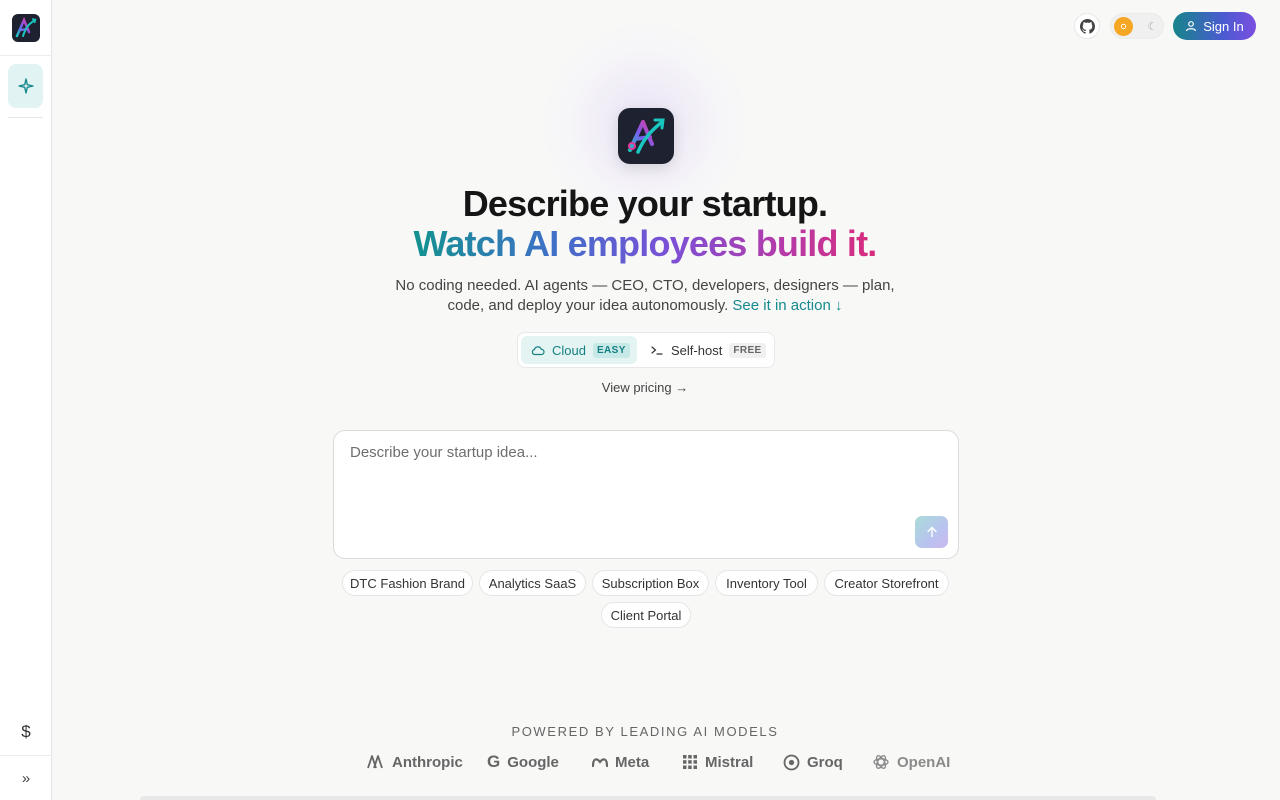 This screenshot has width=1280, height=800. I want to click on easy-badge: EASY, so click(611, 350).